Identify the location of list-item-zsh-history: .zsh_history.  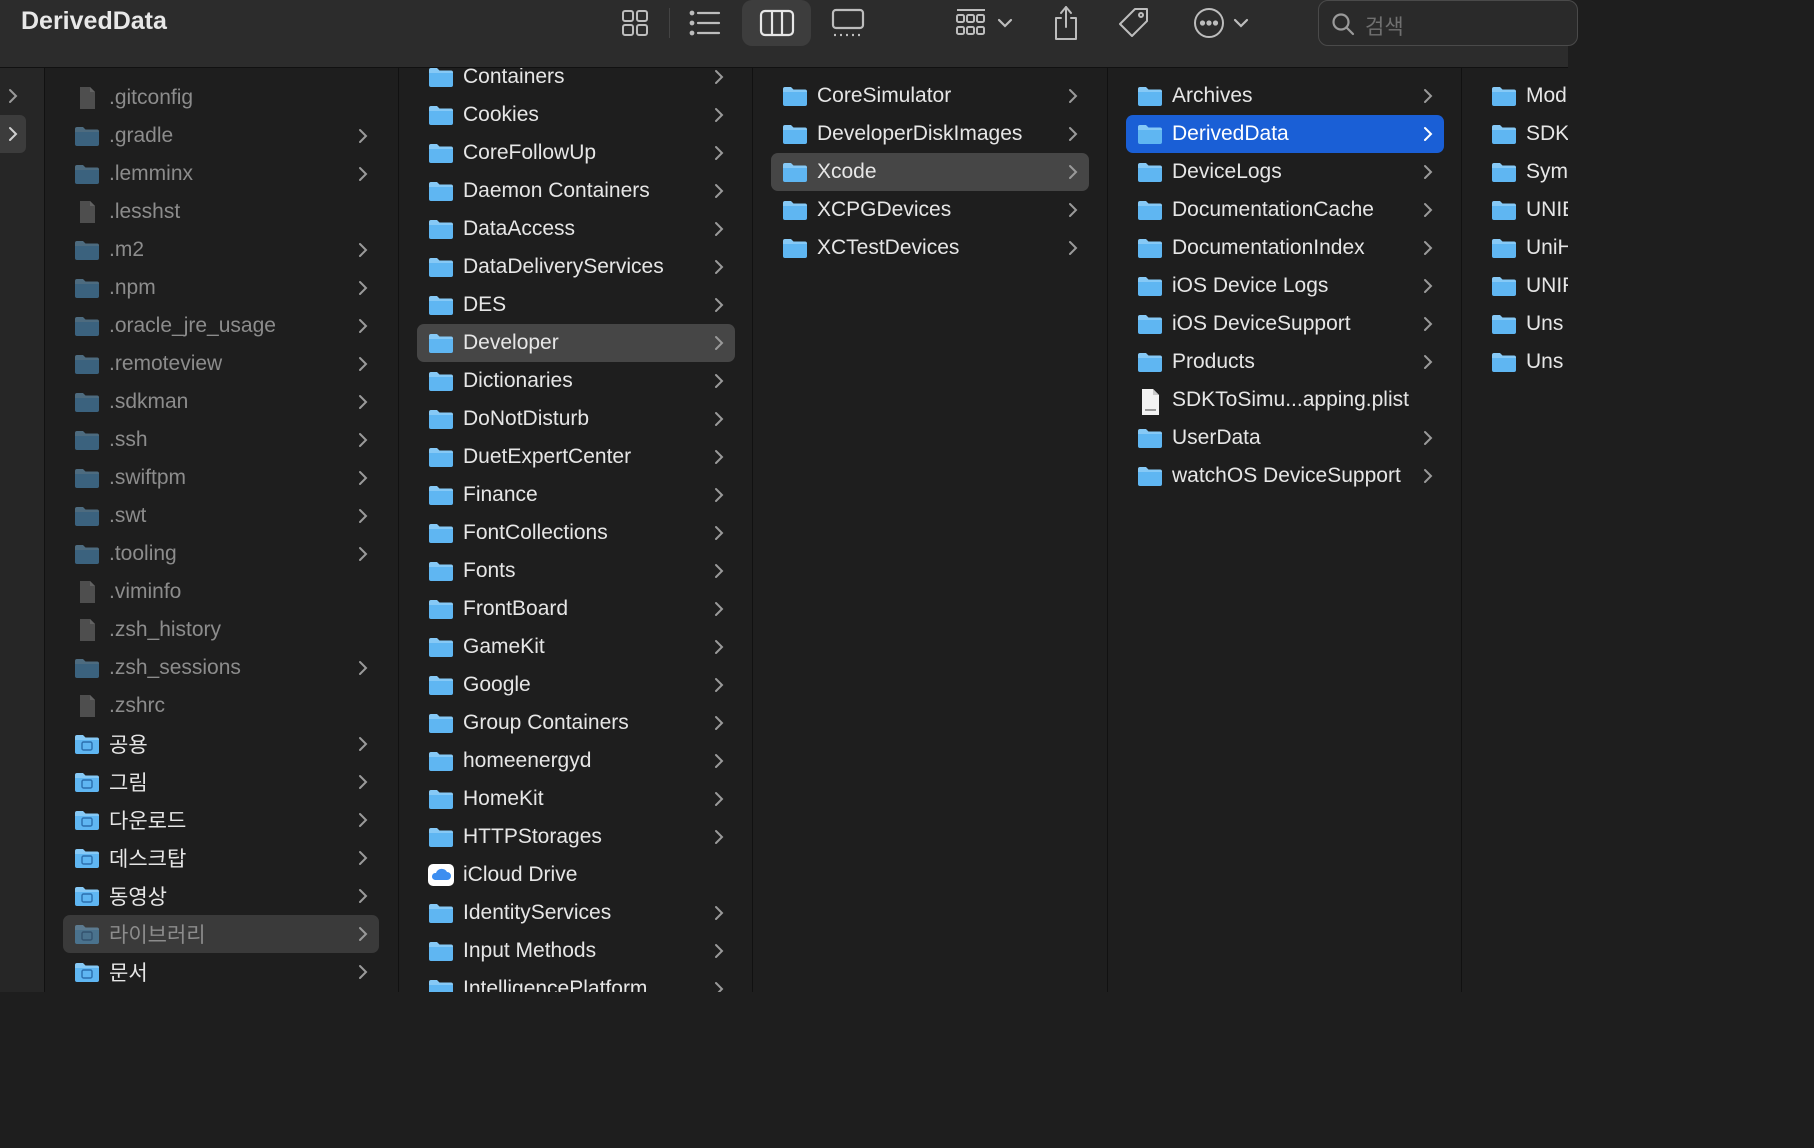
(221, 630).